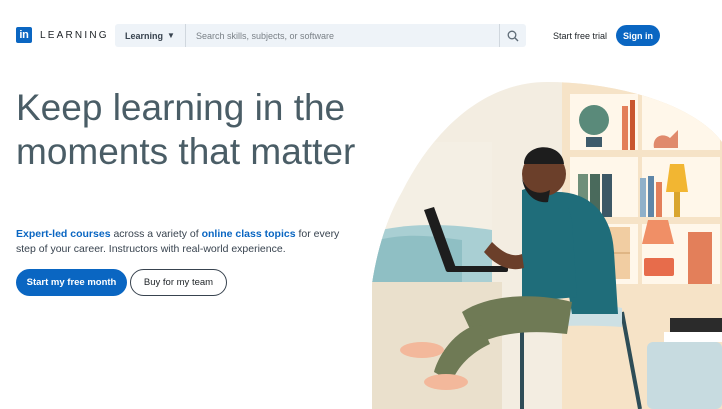 This screenshot has width=722, height=409. Describe the element at coordinates (156, 234) in the screenshot. I see `desc-text-1: across a variety of` at that location.